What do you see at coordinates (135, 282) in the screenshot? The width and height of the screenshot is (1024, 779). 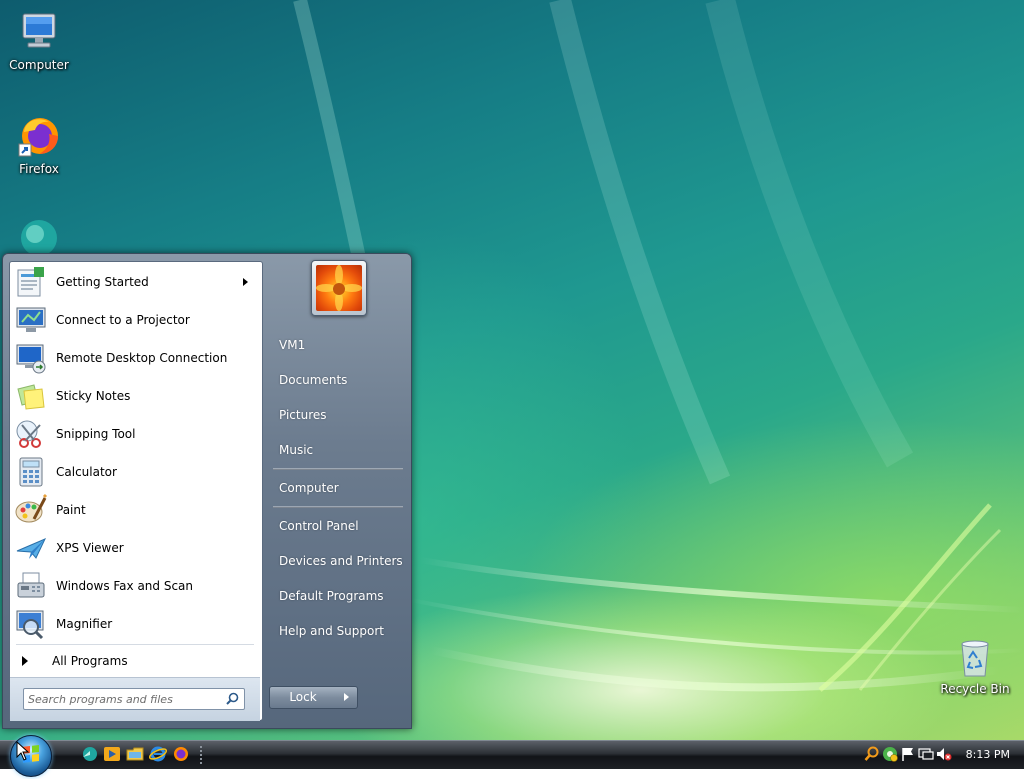 I see `program-getting-started: Getting Started` at bounding box center [135, 282].